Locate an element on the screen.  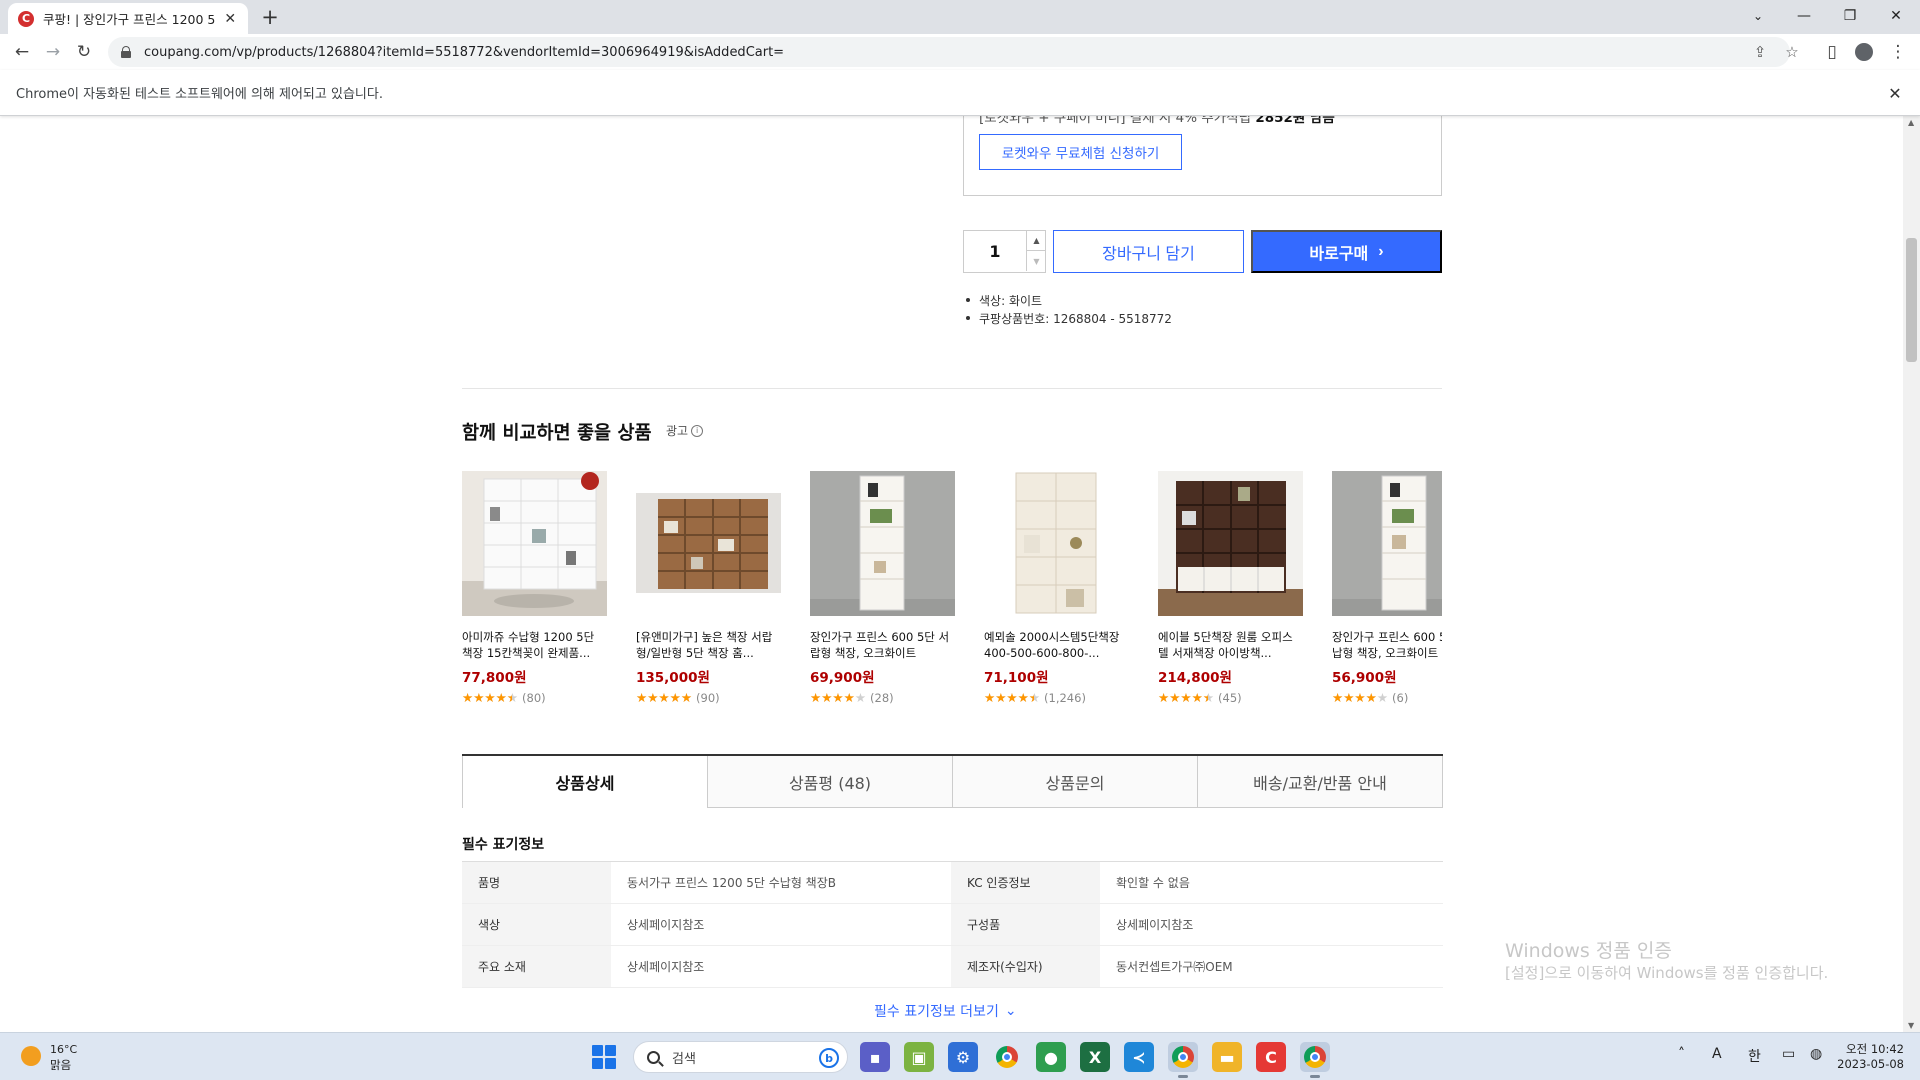
add-to-cart-button: 장바구니 담기 is located at coordinates (1148, 251).